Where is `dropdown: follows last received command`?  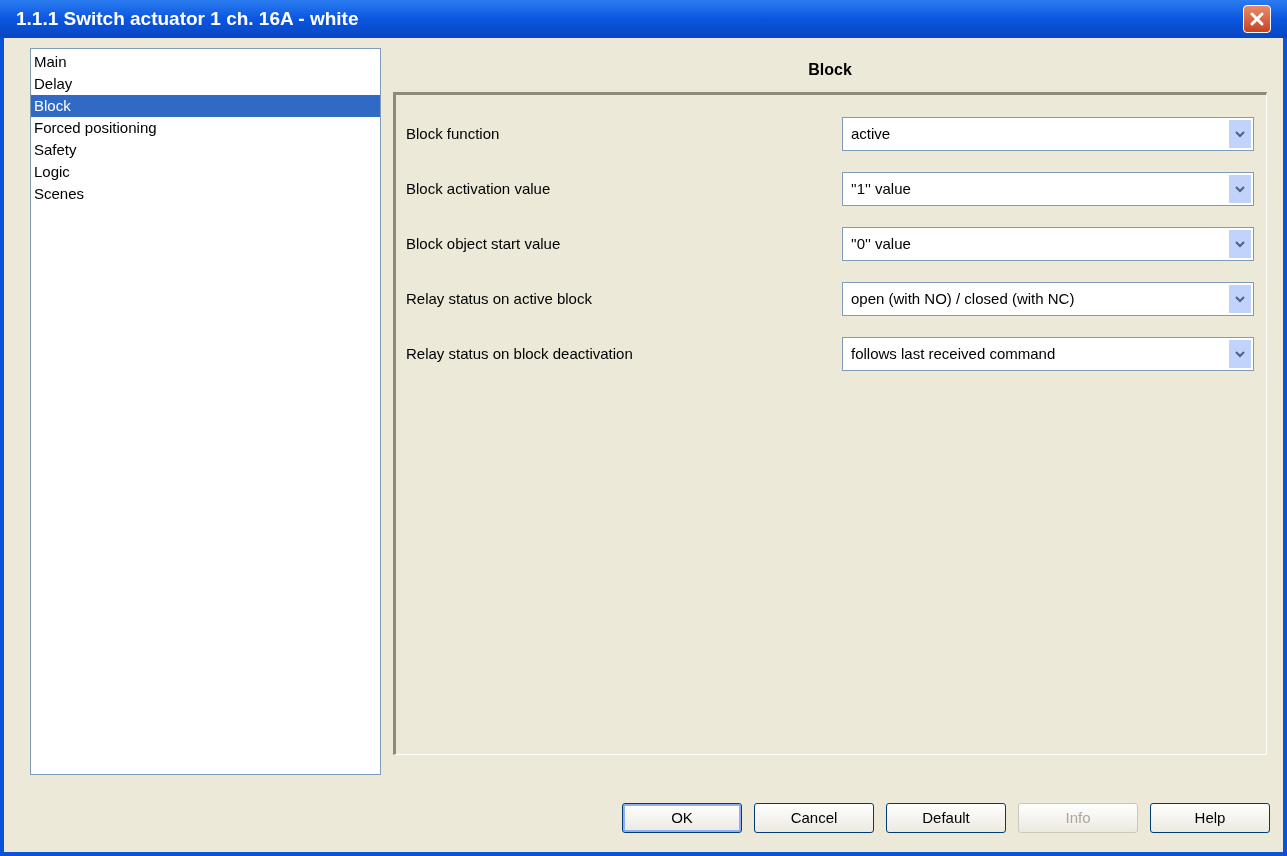 dropdown: follows last received command is located at coordinates (1048, 354).